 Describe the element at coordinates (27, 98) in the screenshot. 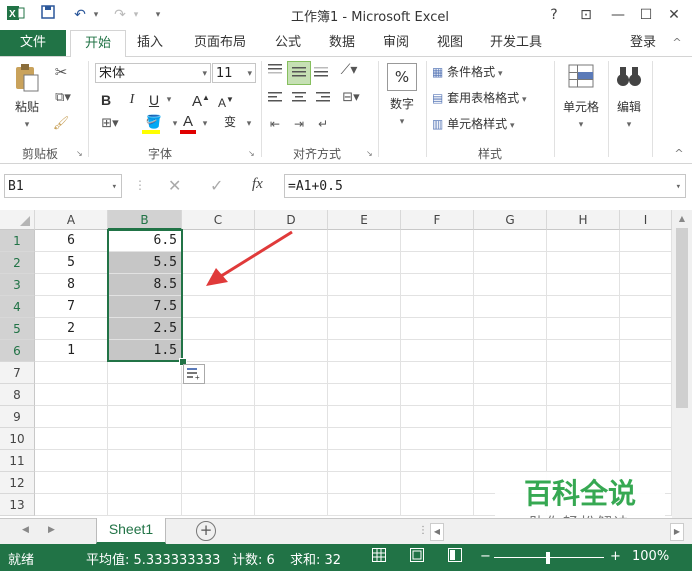

I see `paste-button: 粘贴 ▾` at that location.